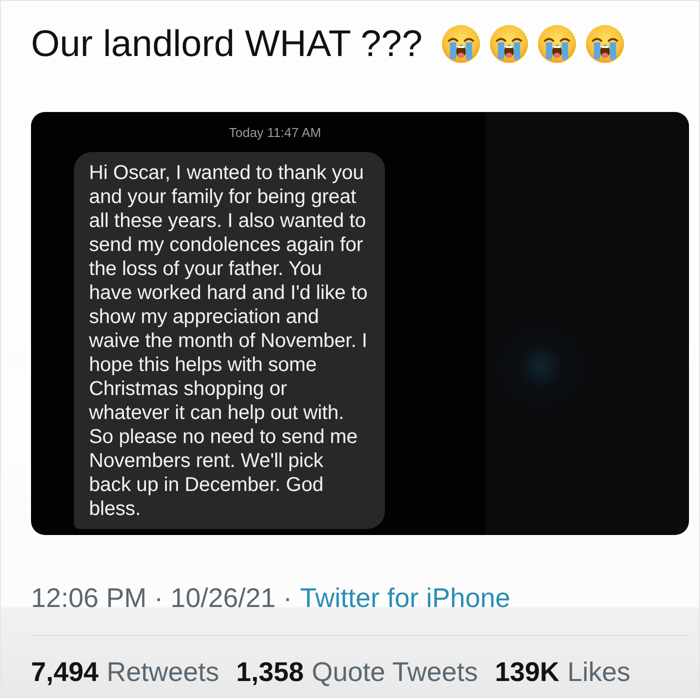  Describe the element at coordinates (405, 598) in the screenshot. I see `source-link: Twitter for iPhone` at that location.